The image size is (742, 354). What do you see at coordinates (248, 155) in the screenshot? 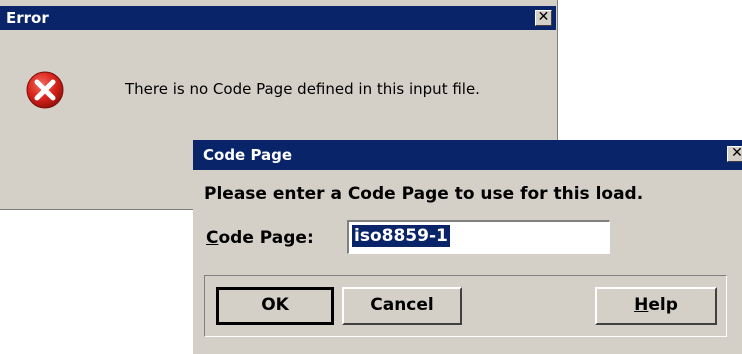
I see `code-page-dialog-title: Code Page` at bounding box center [248, 155].